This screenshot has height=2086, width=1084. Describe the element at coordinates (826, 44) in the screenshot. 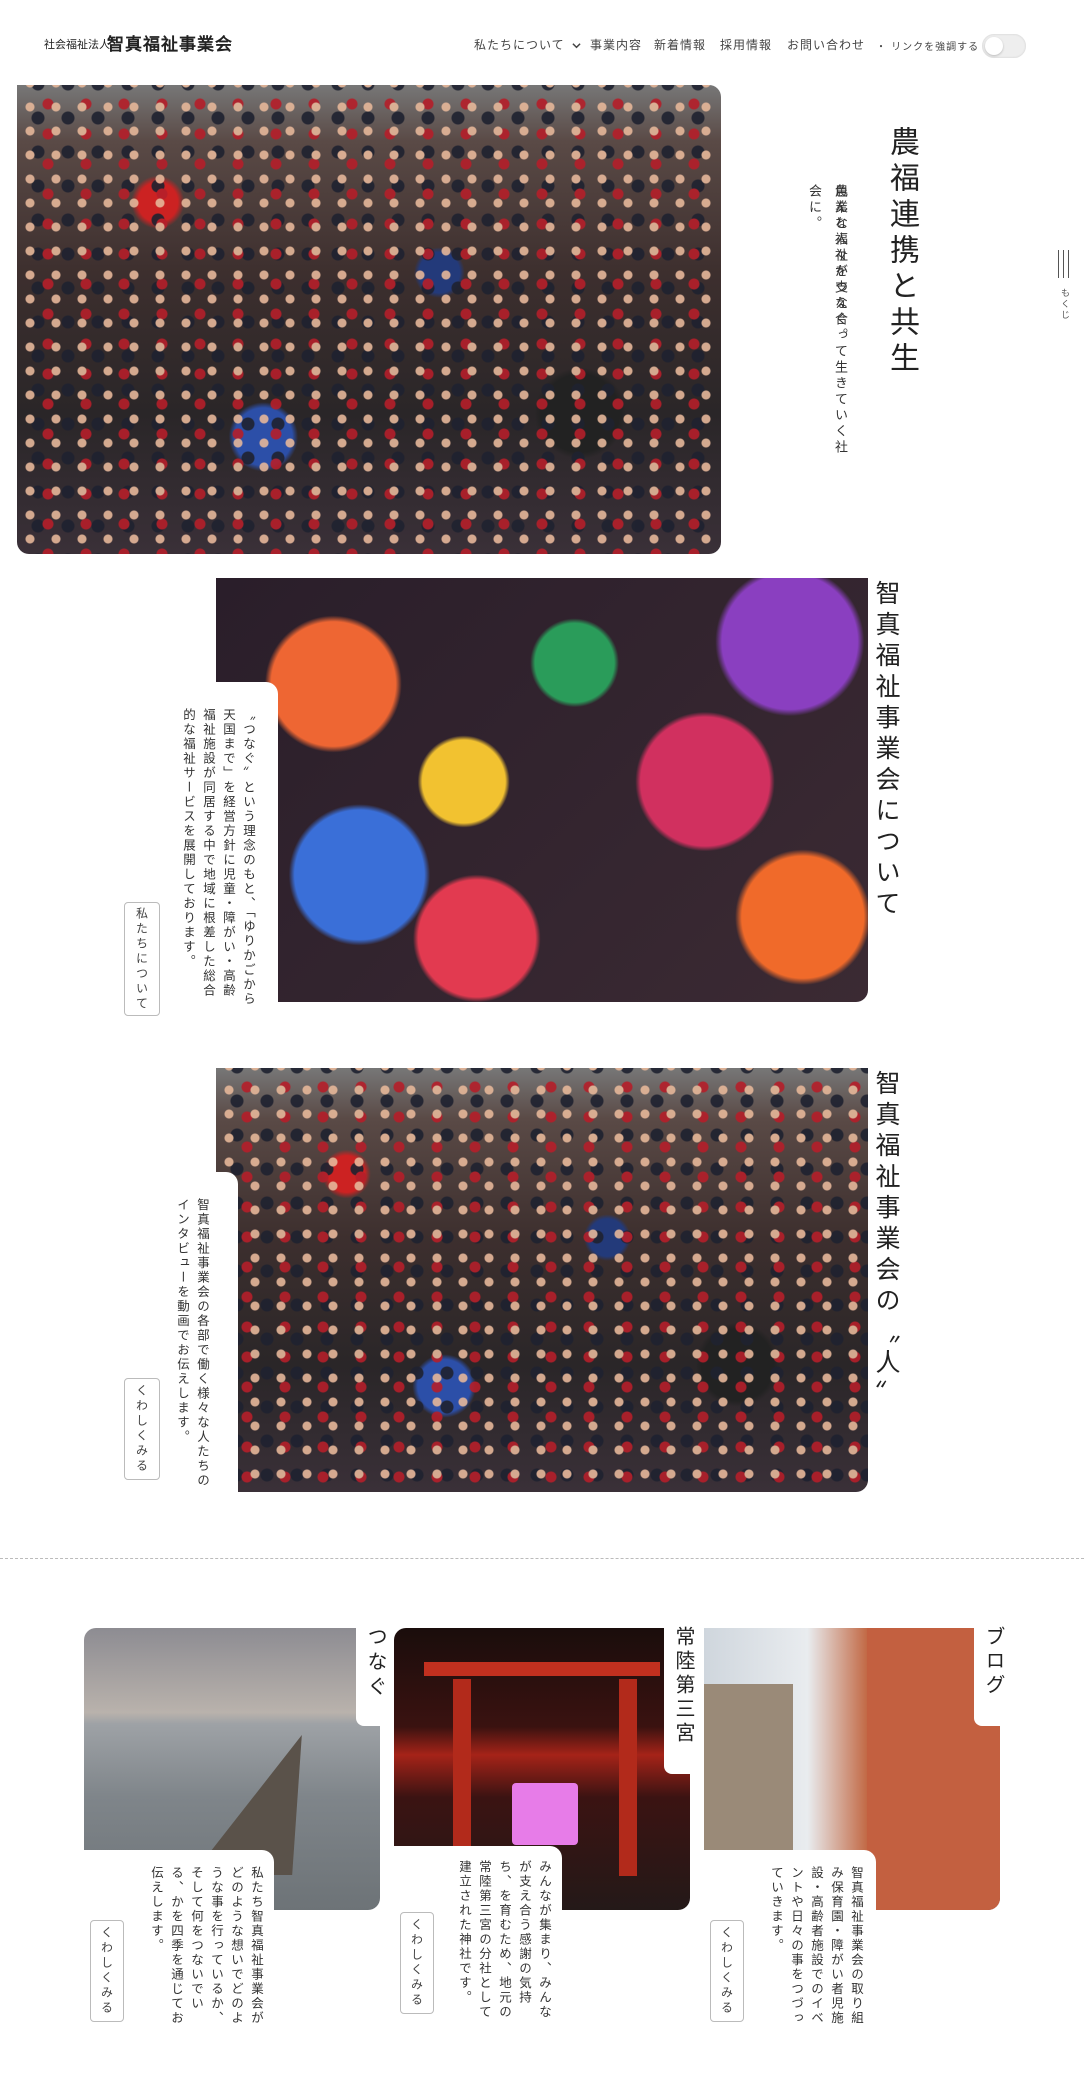

I see `nav-contact: お問い合わせ` at that location.